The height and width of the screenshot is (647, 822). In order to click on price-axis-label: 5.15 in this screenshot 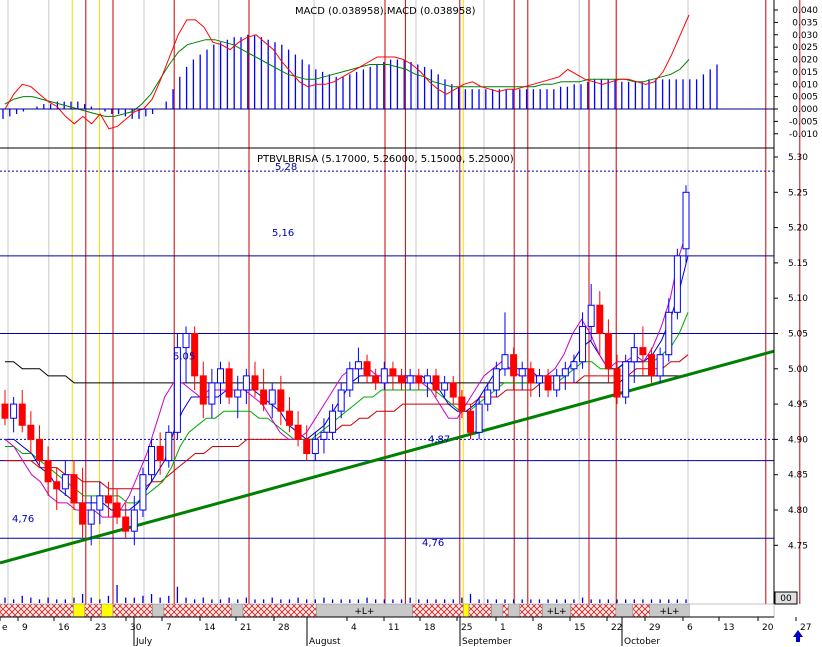, I will do `click(798, 264)`.